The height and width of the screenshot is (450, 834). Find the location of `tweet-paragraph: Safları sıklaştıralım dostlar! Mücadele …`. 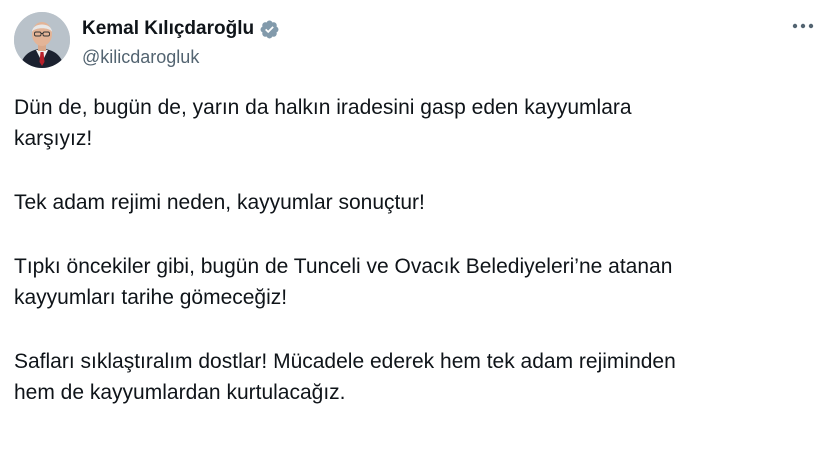

tweet-paragraph: Safları sıklaştıralım dostlar! Mücadele … is located at coordinates (414, 377).